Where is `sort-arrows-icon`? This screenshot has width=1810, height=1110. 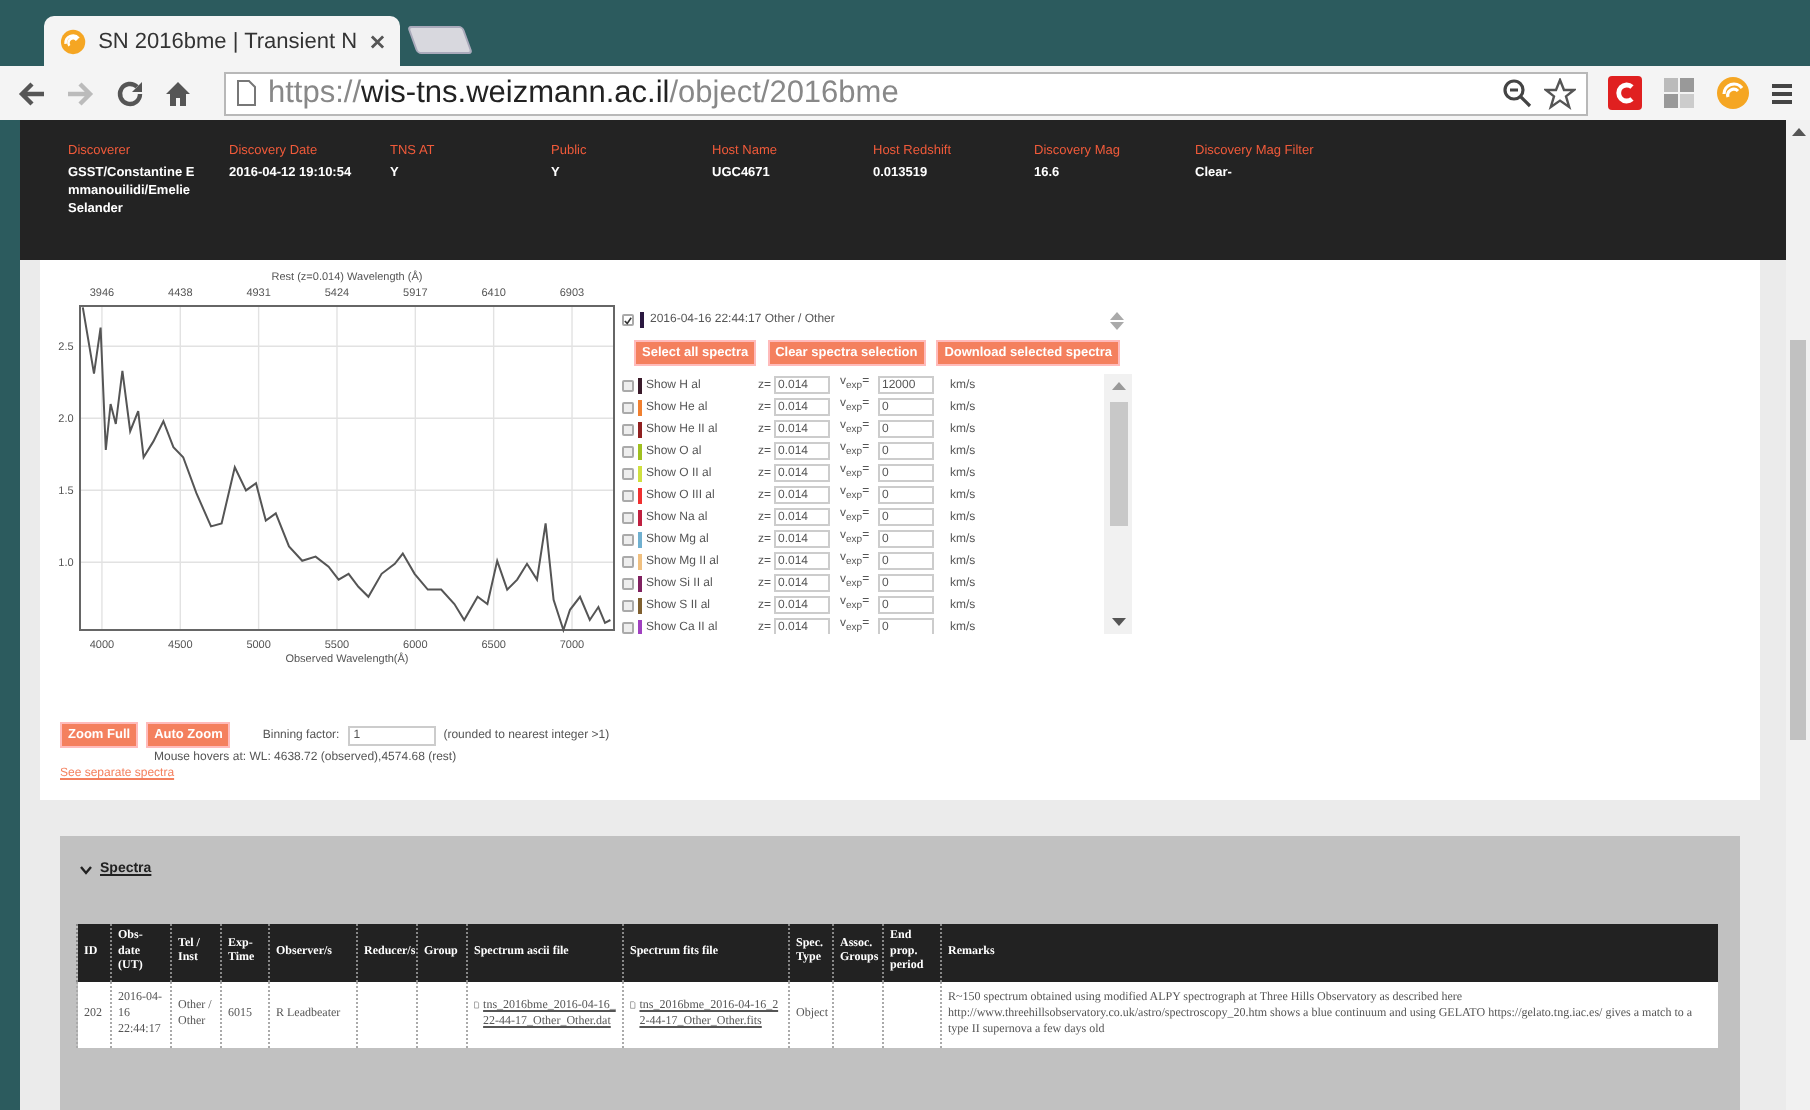 sort-arrows-icon is located at coordinates (1117, 320).